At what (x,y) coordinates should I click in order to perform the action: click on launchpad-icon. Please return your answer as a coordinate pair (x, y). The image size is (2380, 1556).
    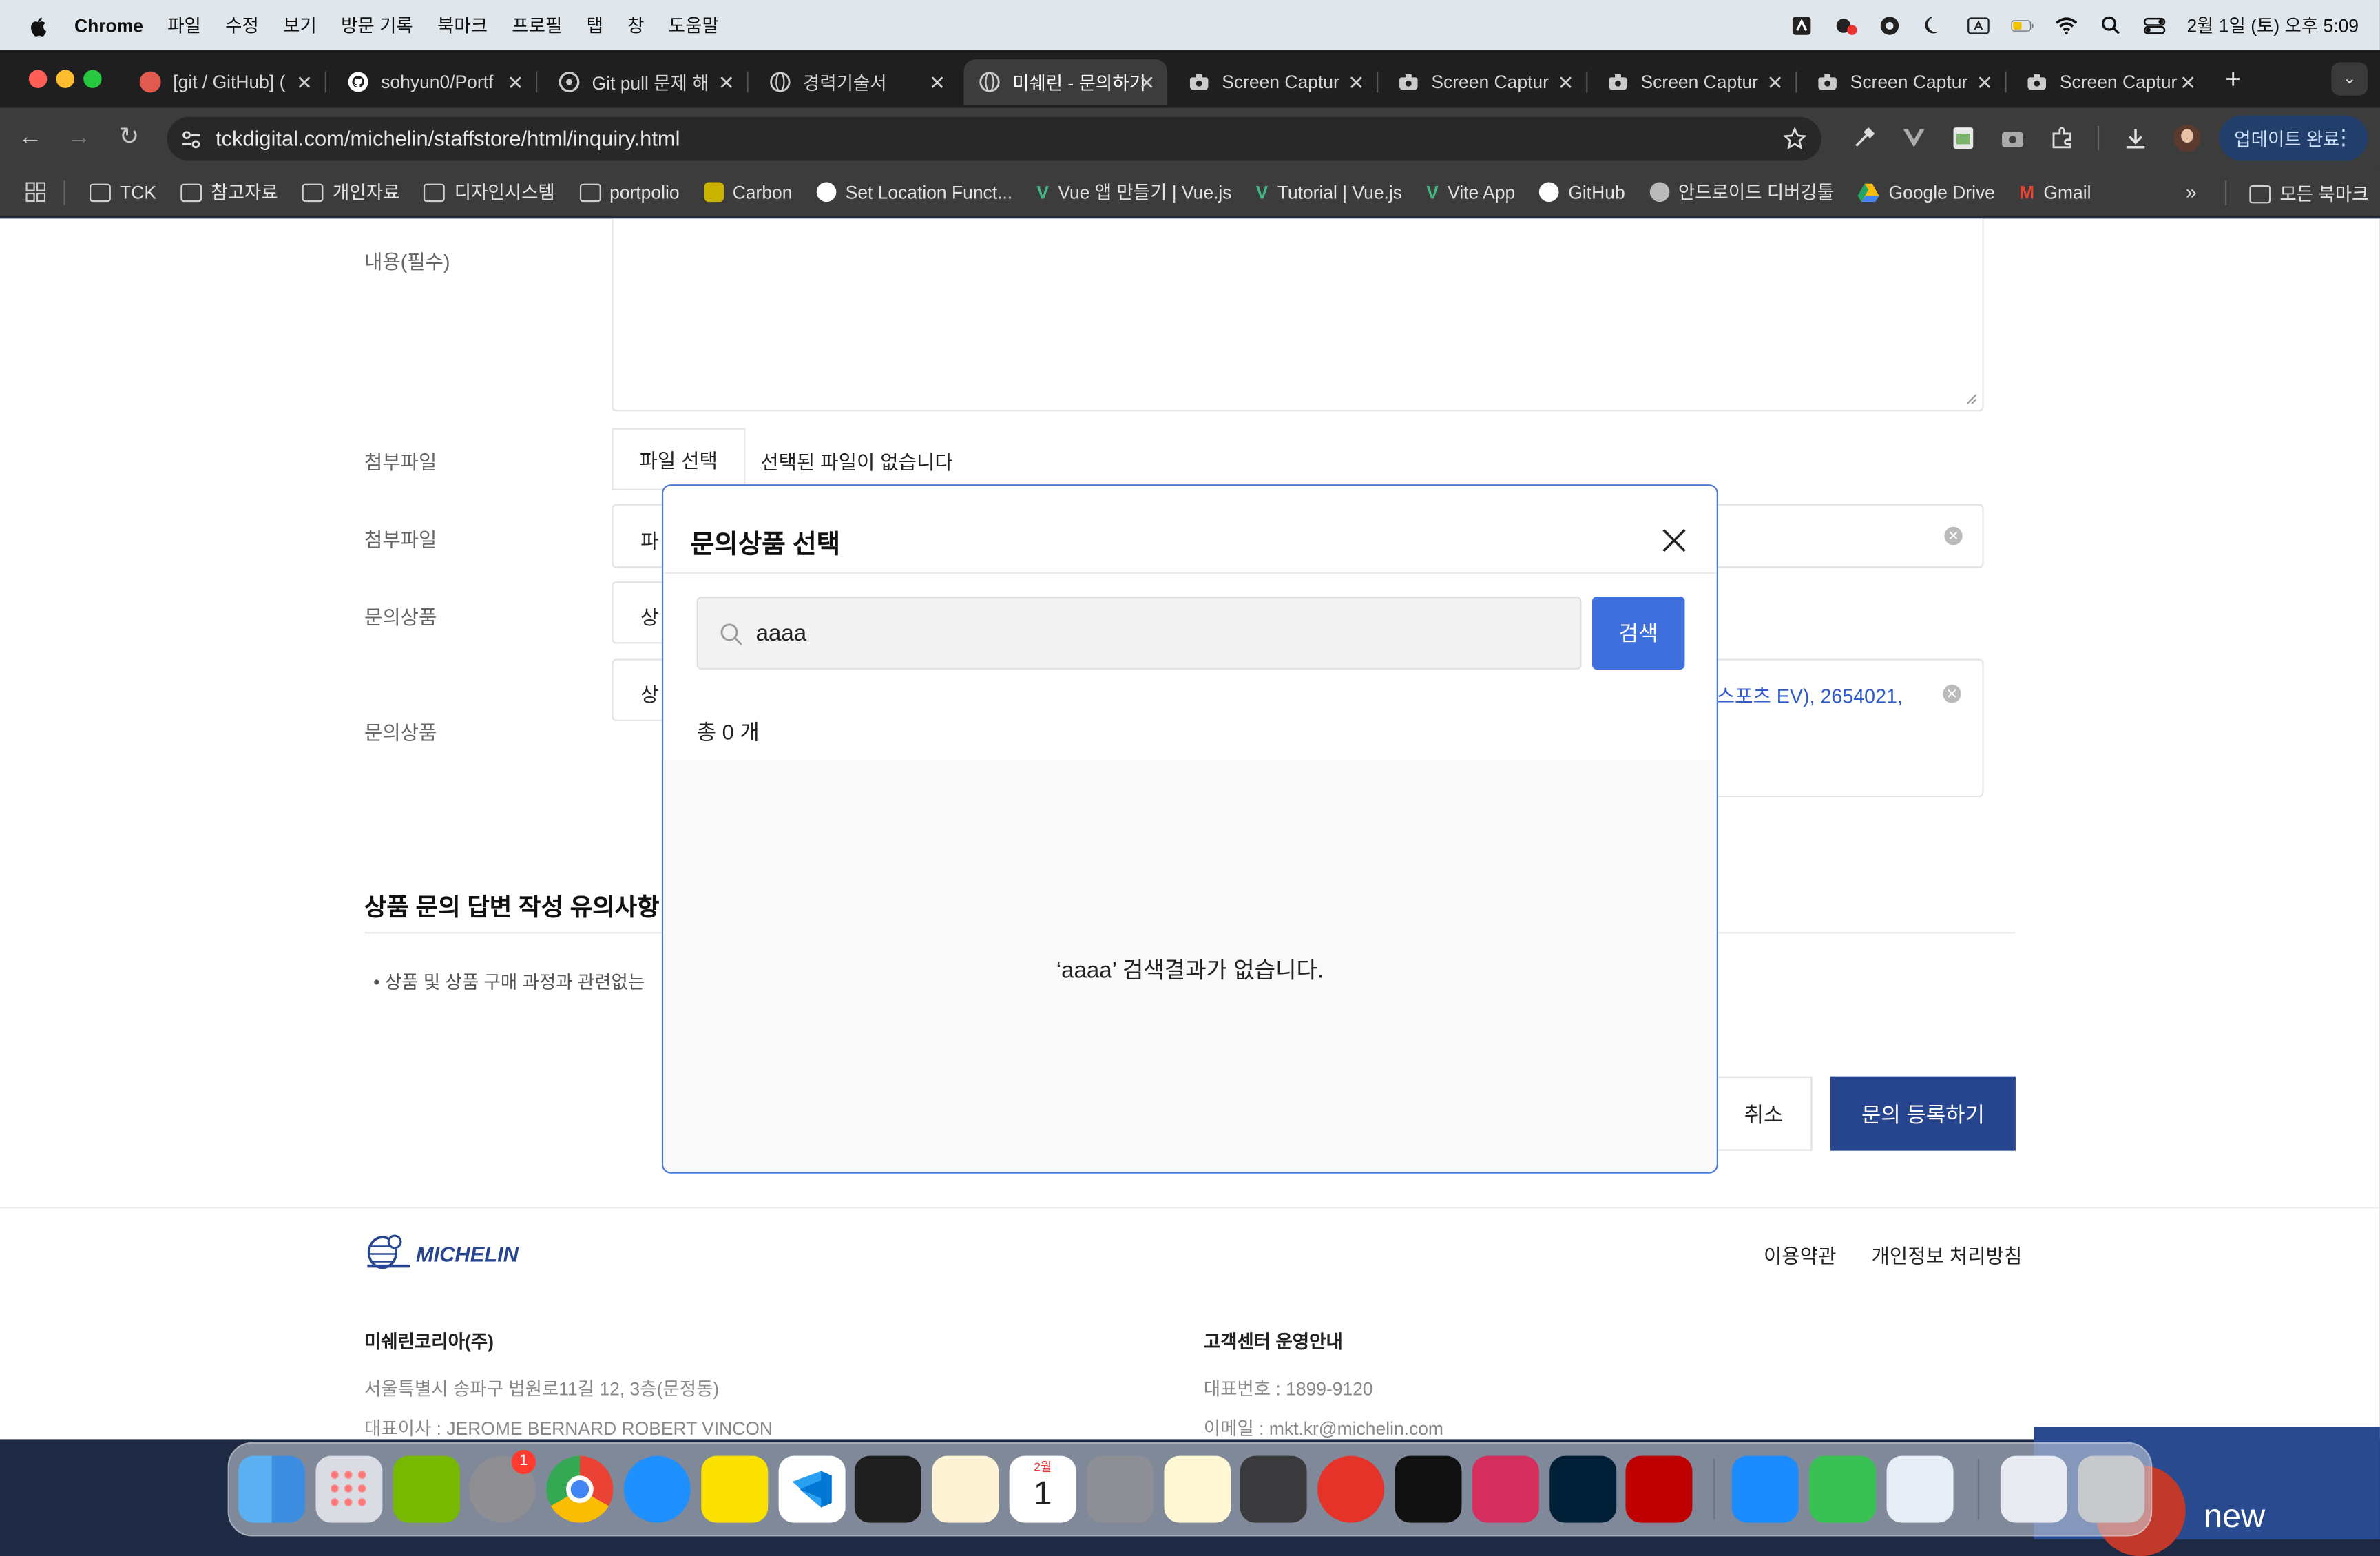
    Looking at the image, I should click on (349, 1489).